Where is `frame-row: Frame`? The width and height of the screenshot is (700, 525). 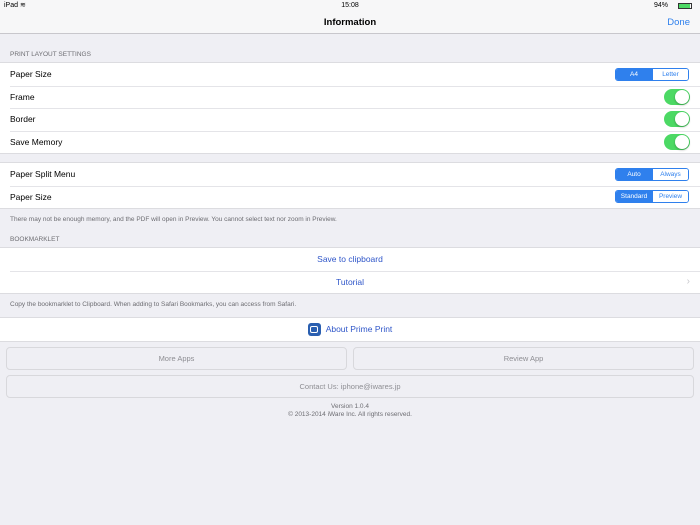 frame-row: Frame is located at coordinates (350, 97).